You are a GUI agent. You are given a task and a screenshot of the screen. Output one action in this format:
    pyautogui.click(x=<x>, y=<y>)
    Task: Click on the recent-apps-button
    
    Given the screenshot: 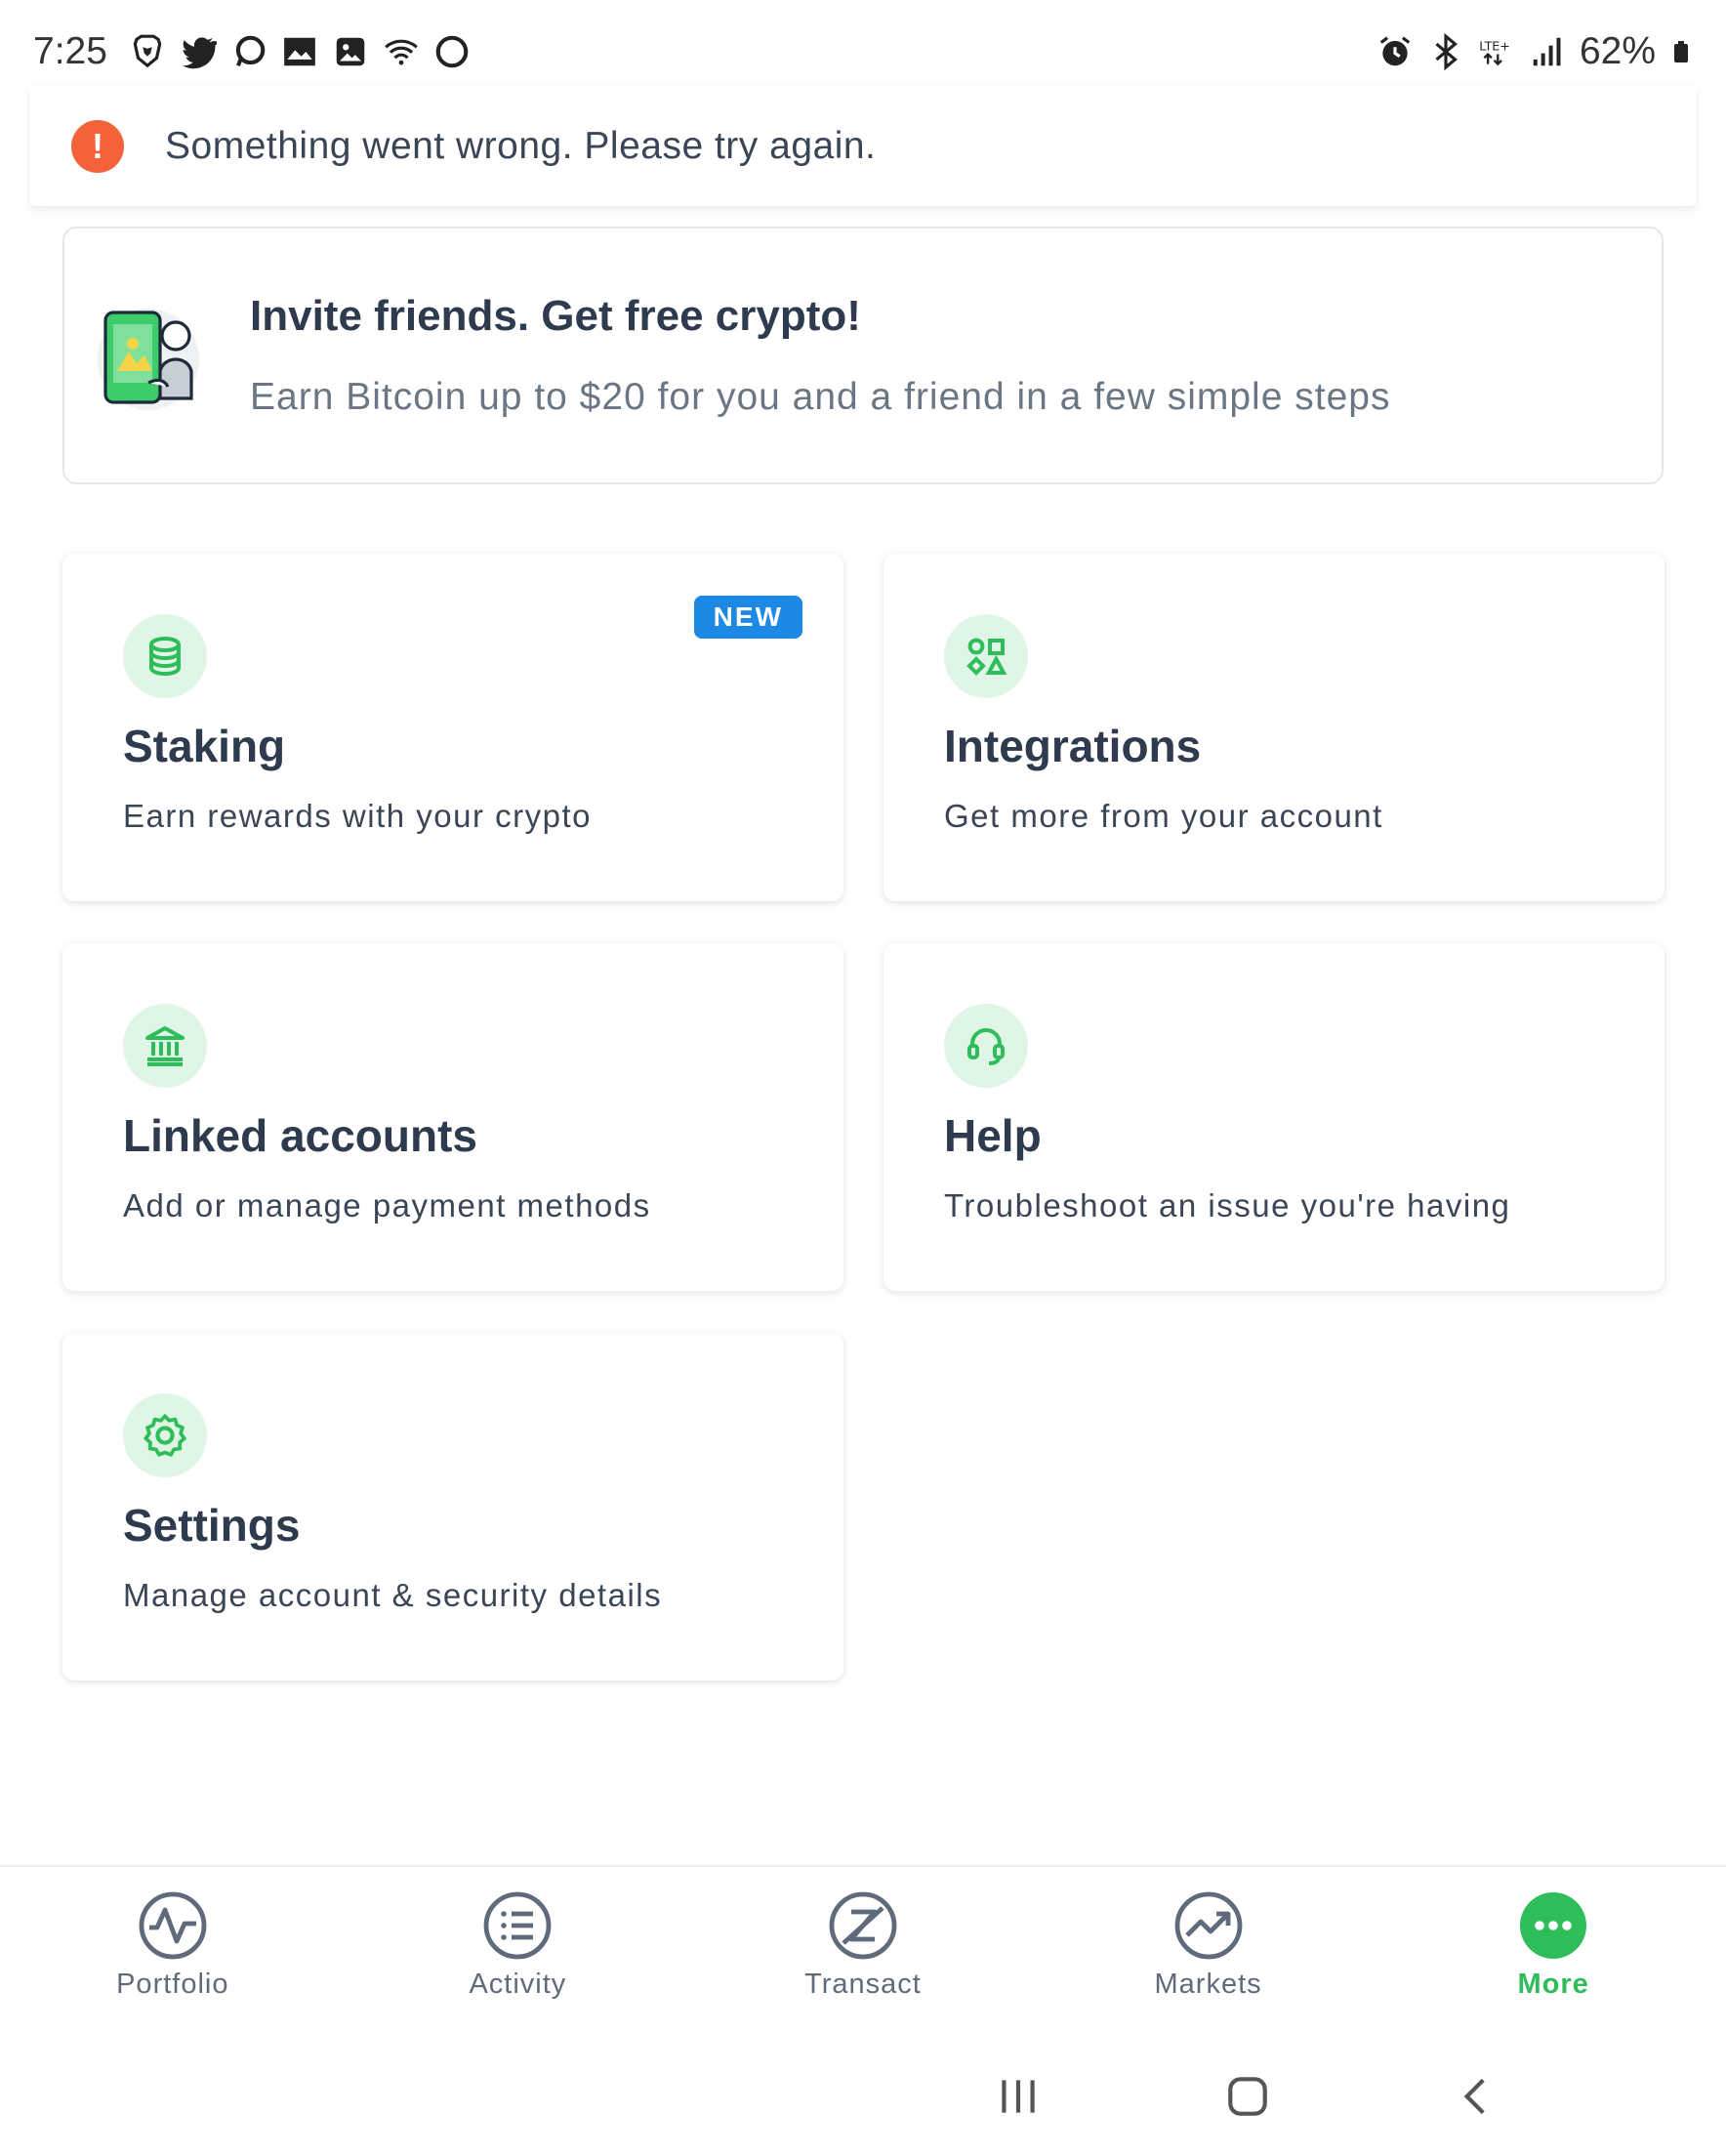 What is the action you would take?
    pyautogui.click(x=1018, y=2096)
    